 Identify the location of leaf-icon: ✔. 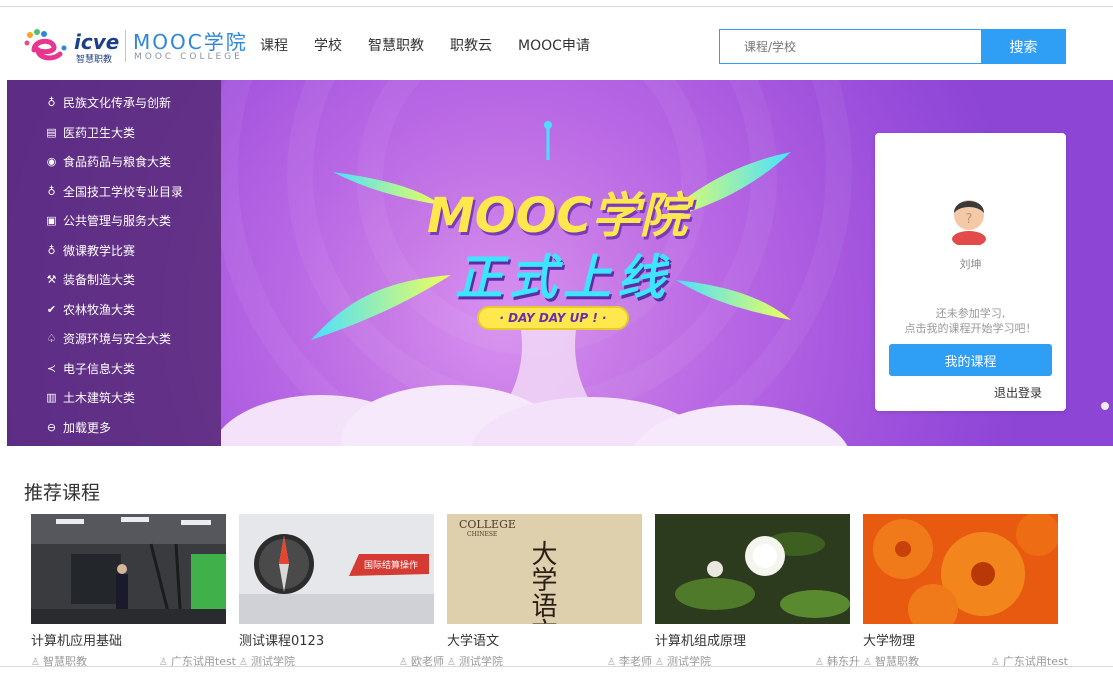
(51, 309).